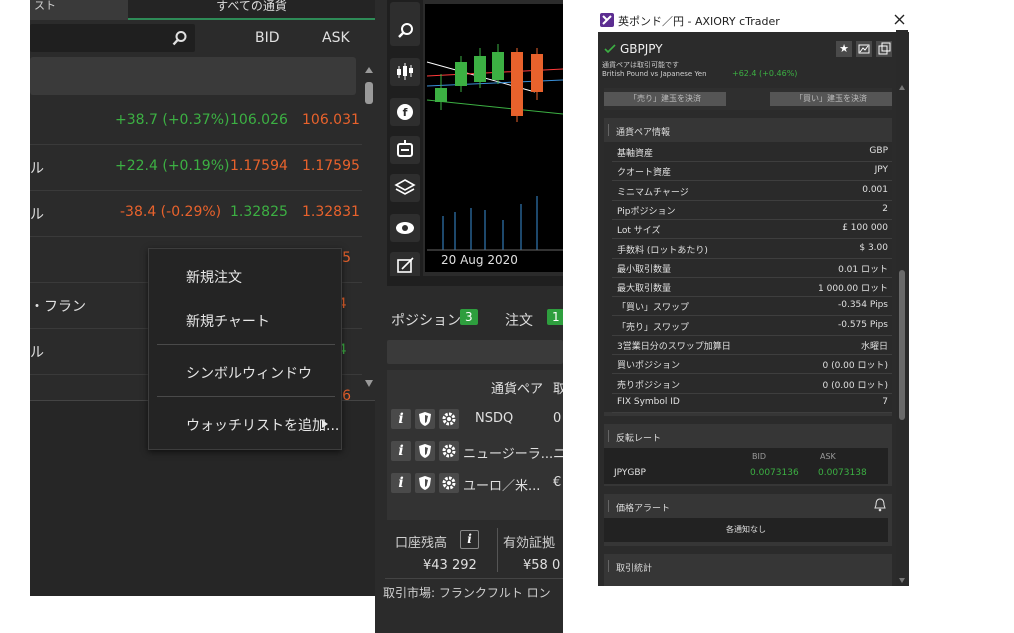 The image size is (1014, 633). I want to click on info-value: 2, so click(885, 208).